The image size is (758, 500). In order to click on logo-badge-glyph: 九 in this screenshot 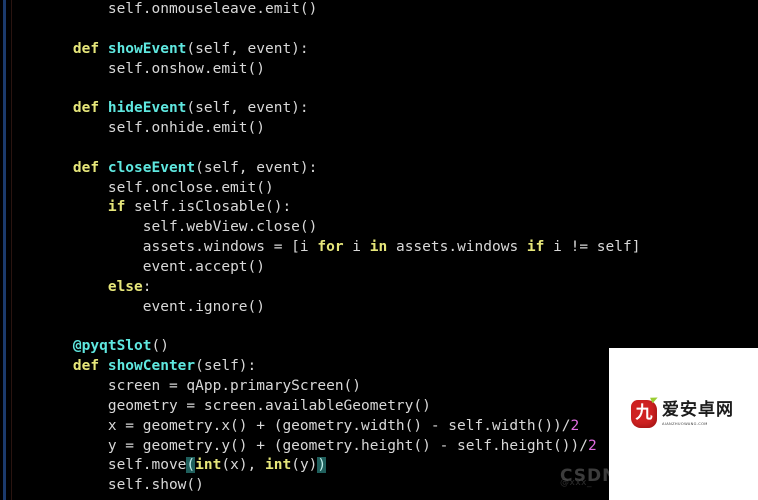, I will do `click(644, 412)`.